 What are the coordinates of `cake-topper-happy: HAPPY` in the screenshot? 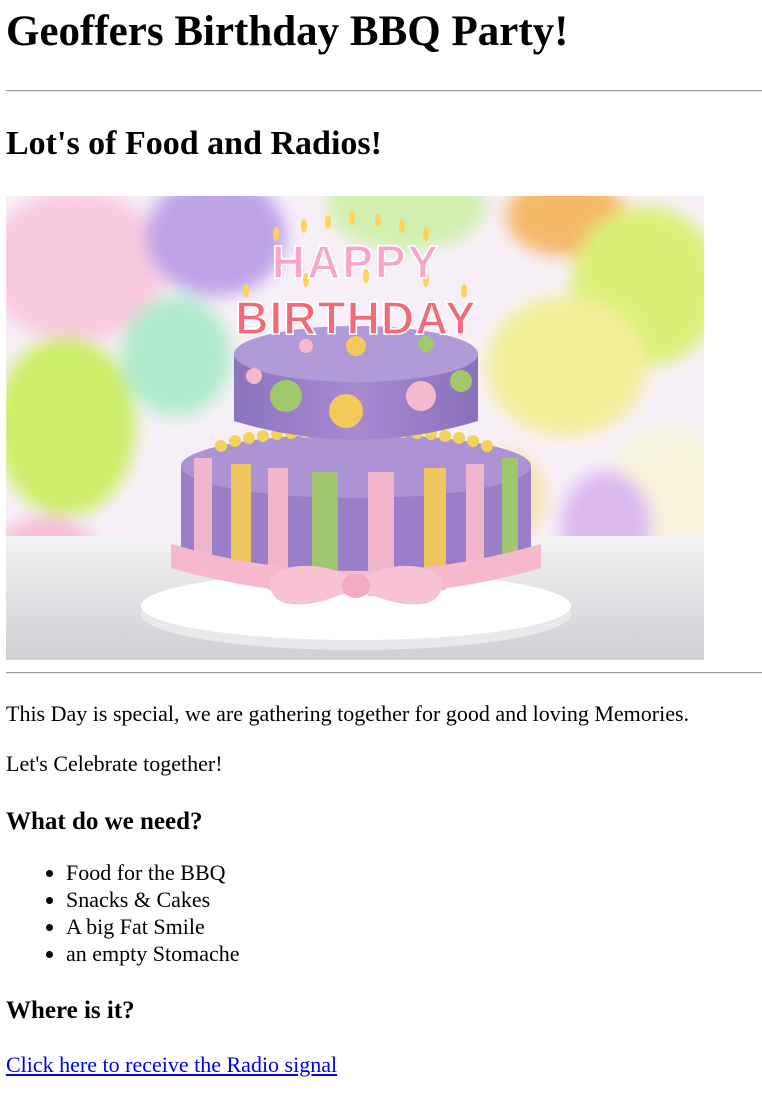 It's located at (356, 262).